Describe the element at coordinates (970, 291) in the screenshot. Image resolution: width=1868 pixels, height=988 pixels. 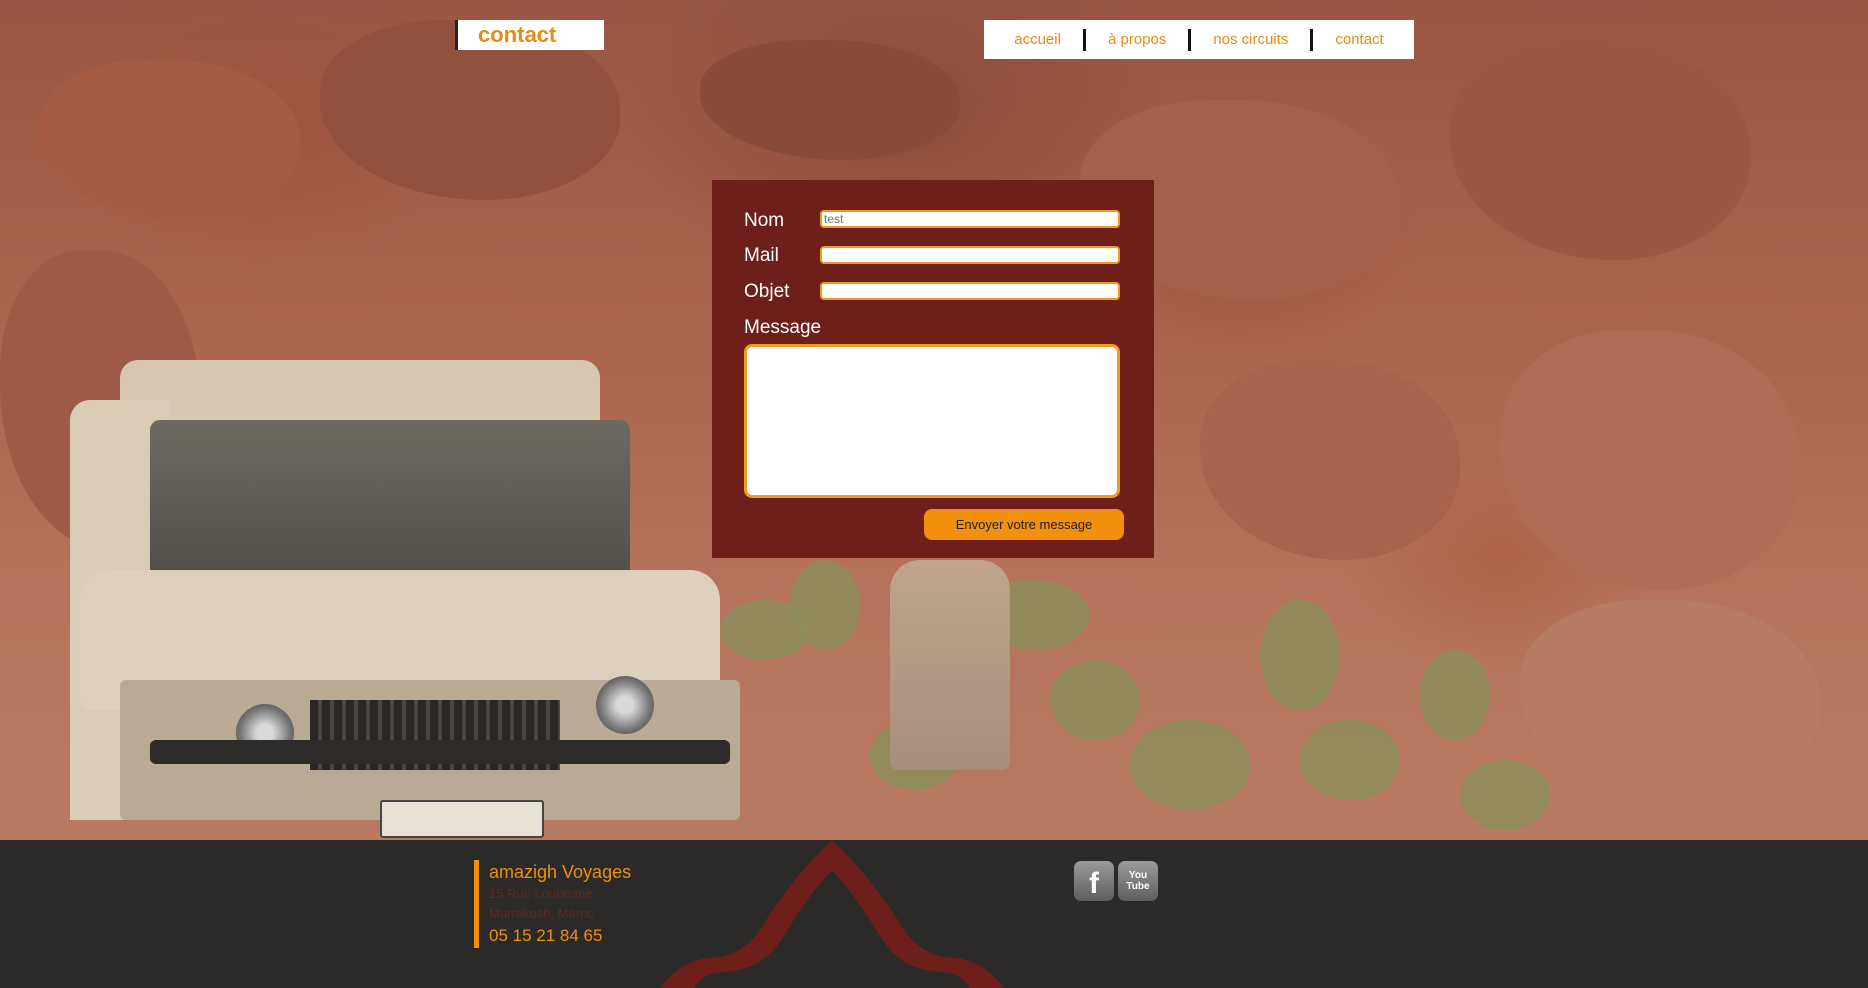
I see `subject-field` at that location.